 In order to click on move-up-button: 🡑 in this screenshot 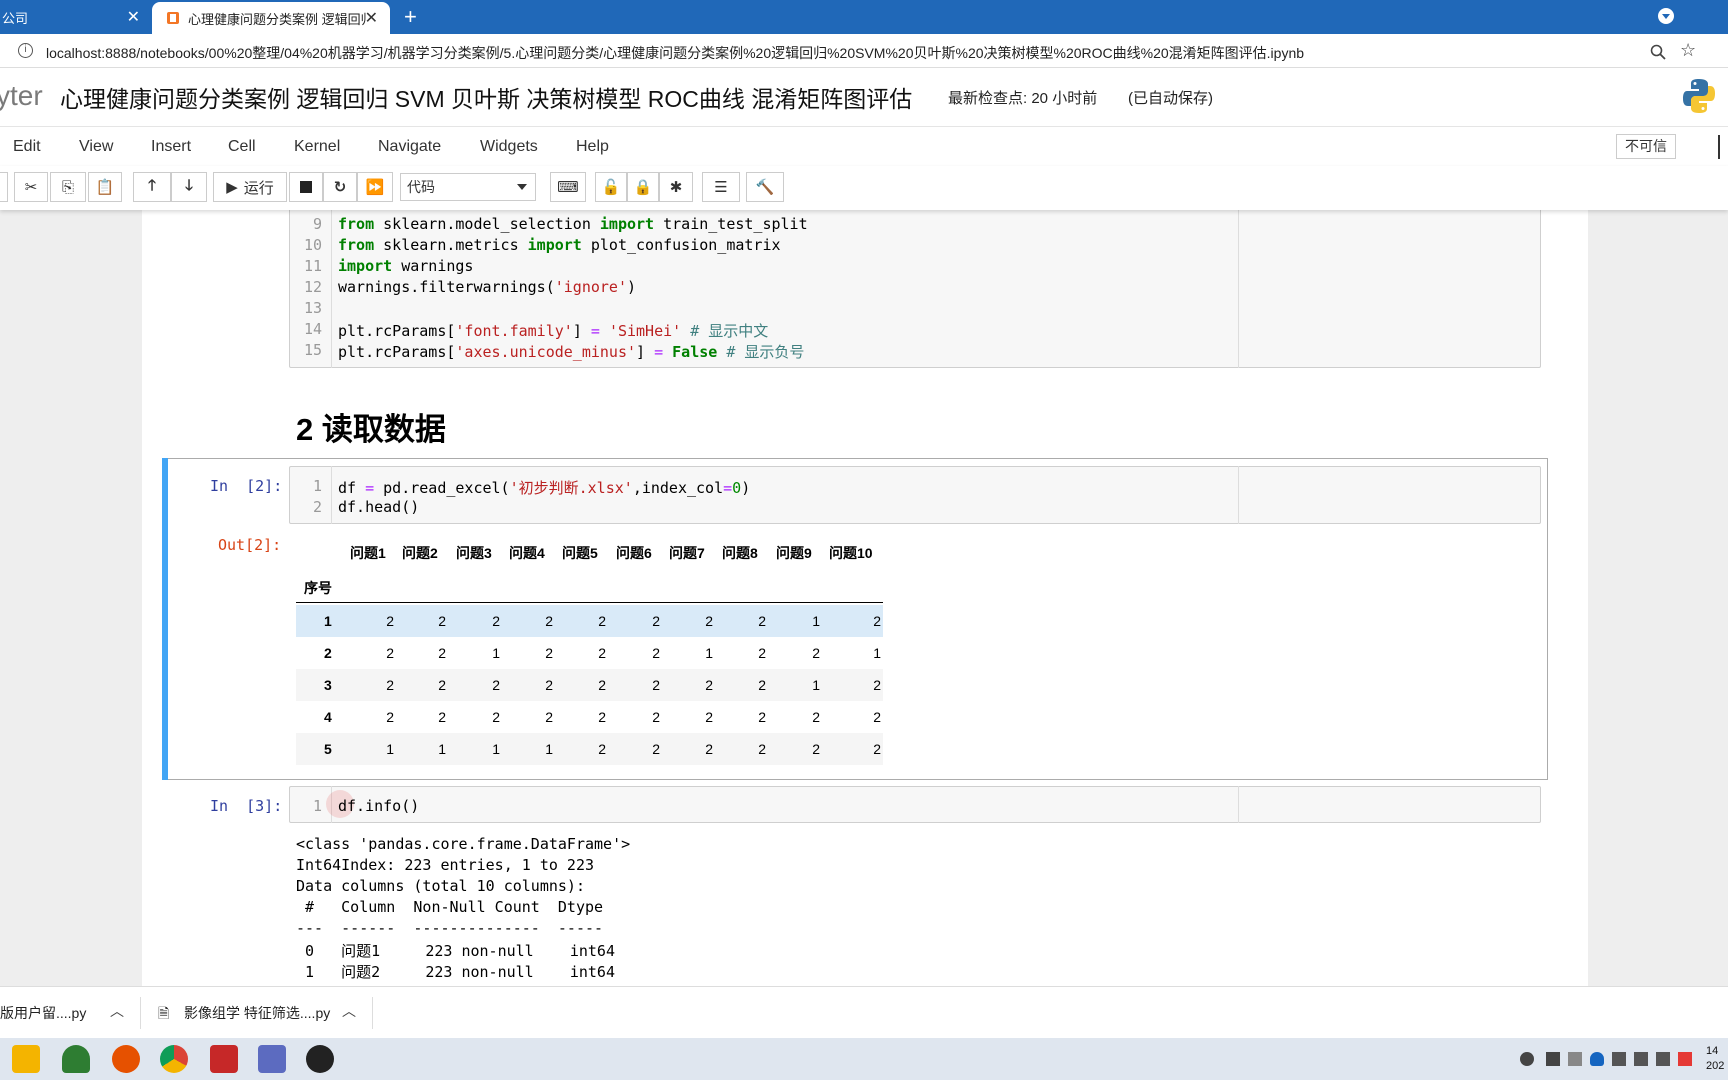, I will do `click(152, 187)`.